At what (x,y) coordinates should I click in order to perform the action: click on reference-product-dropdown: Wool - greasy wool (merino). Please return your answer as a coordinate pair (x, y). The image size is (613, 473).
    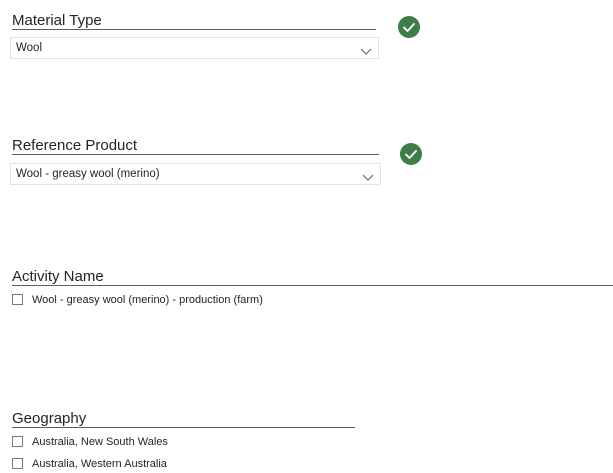
    Looking at the image, I should click on (195, 174).